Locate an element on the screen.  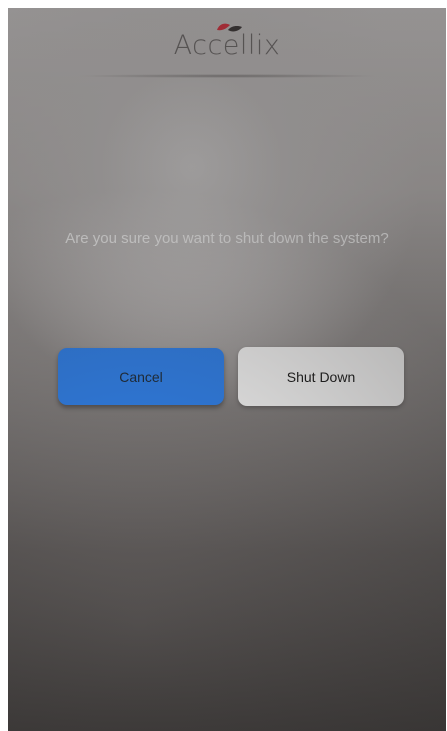
app-header: Accellix is located at coordinates (227, 44).